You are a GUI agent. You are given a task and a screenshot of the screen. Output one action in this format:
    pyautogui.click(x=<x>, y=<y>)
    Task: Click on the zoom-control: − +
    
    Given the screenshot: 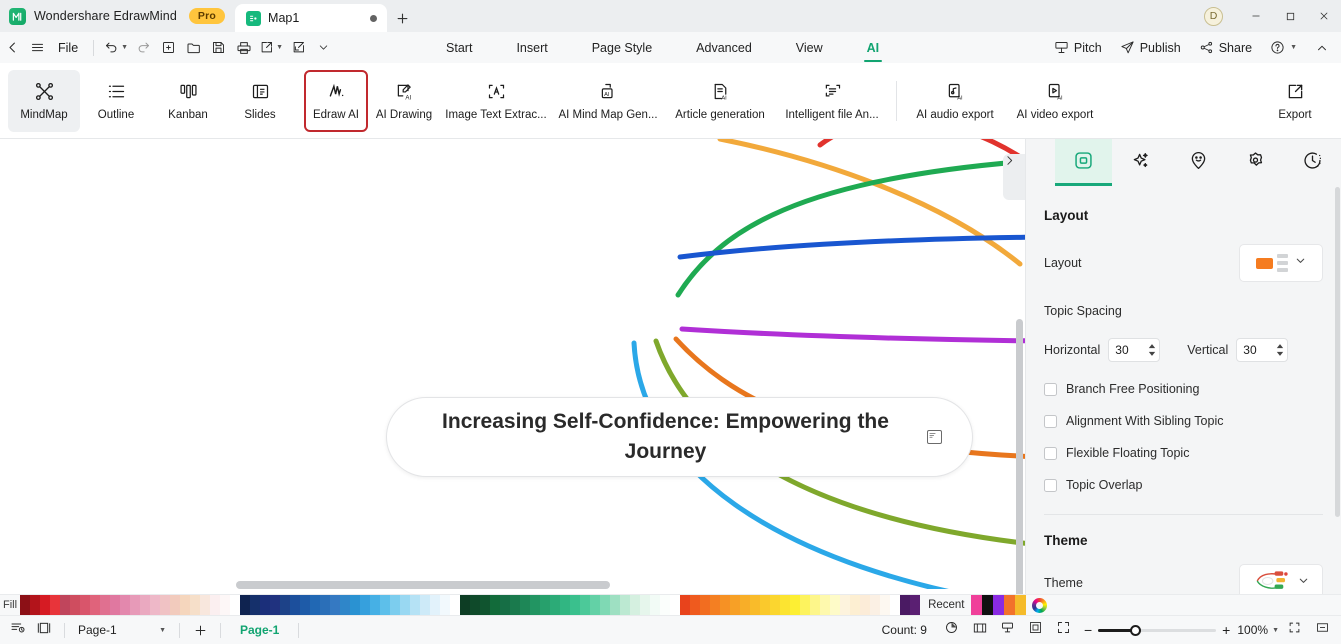 What is the action you would take?
    pyautogui.click(x=1157, y=630)
    